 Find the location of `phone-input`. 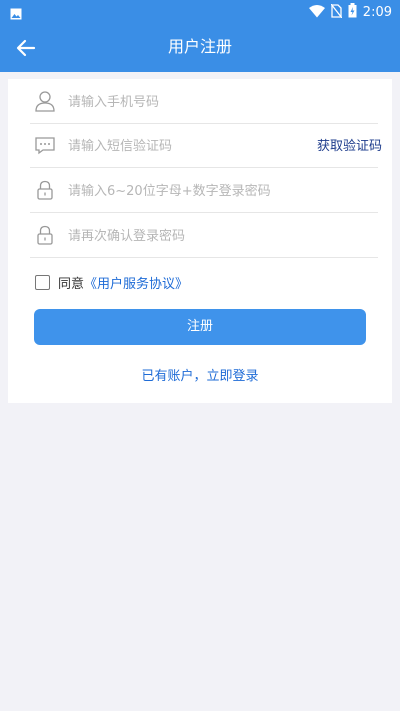

phone-input is located at coordinates (188, 102).